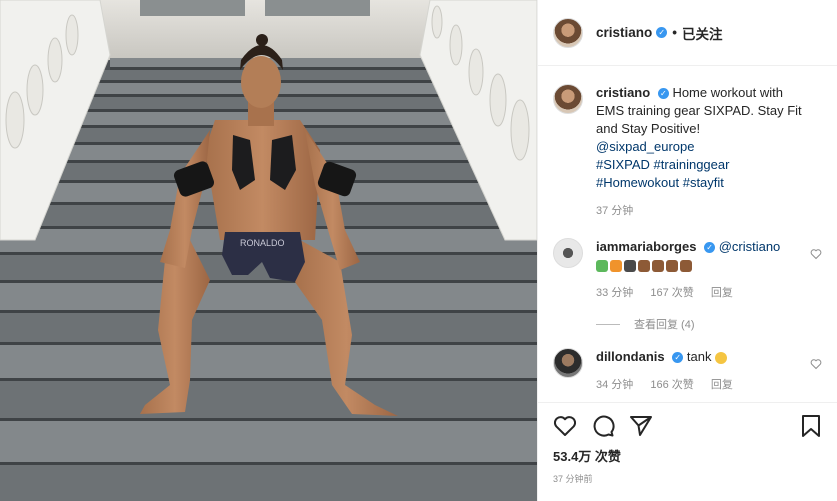  Describe the element at coordinates (568, 32) in the screenshot. I see `author-avatar` at that location.